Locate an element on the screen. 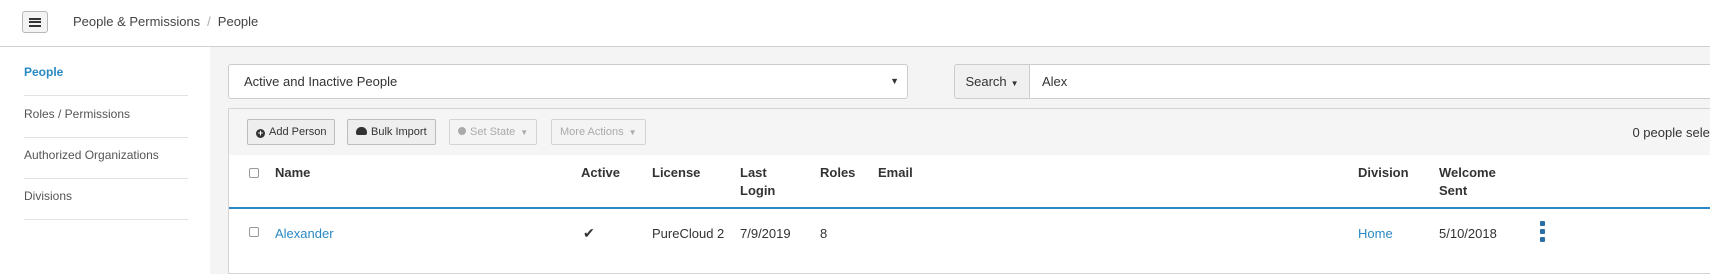 The image size is (1710, 274). search-type-button: Search ▼ is located at coordinates (992, 81).